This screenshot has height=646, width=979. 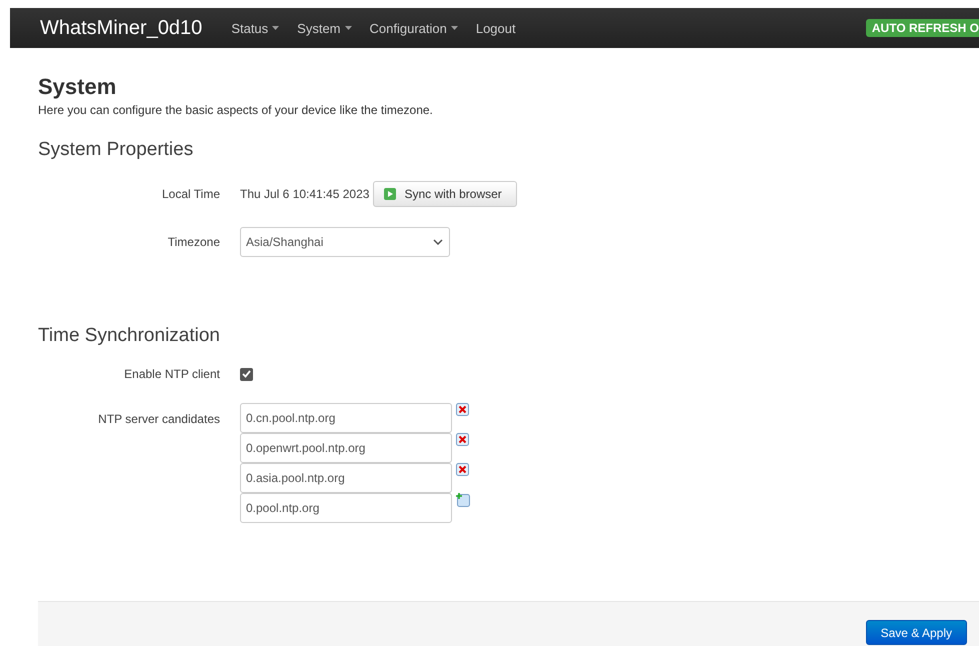 I want to click on play-icon, so click(x=390, y=194).